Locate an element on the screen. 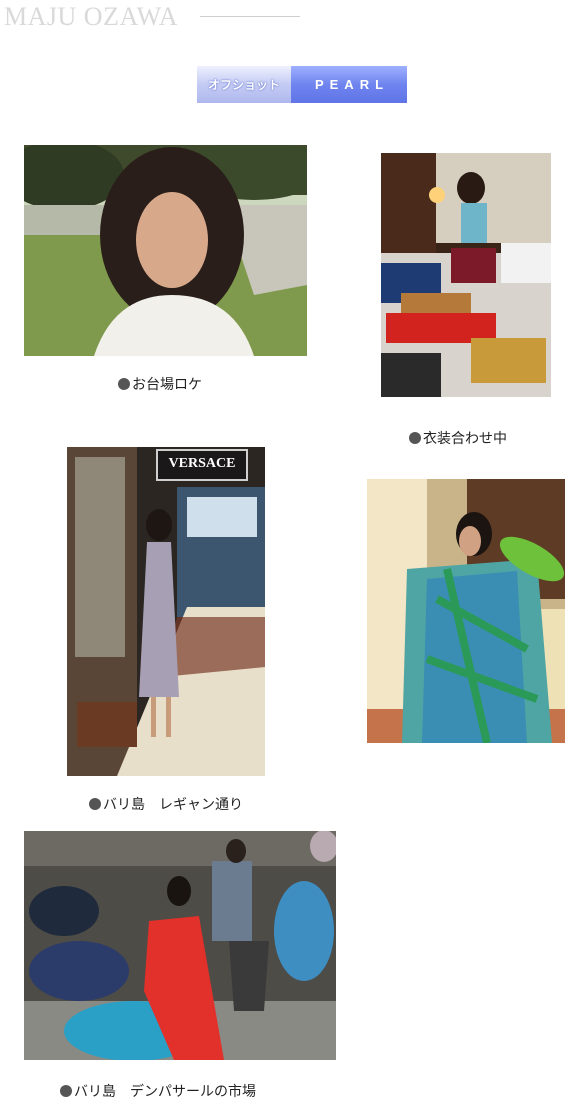 The height and width of the screenshot is (1108, 576). sign-versace: VERSACE is located at coordinates (202, 463).